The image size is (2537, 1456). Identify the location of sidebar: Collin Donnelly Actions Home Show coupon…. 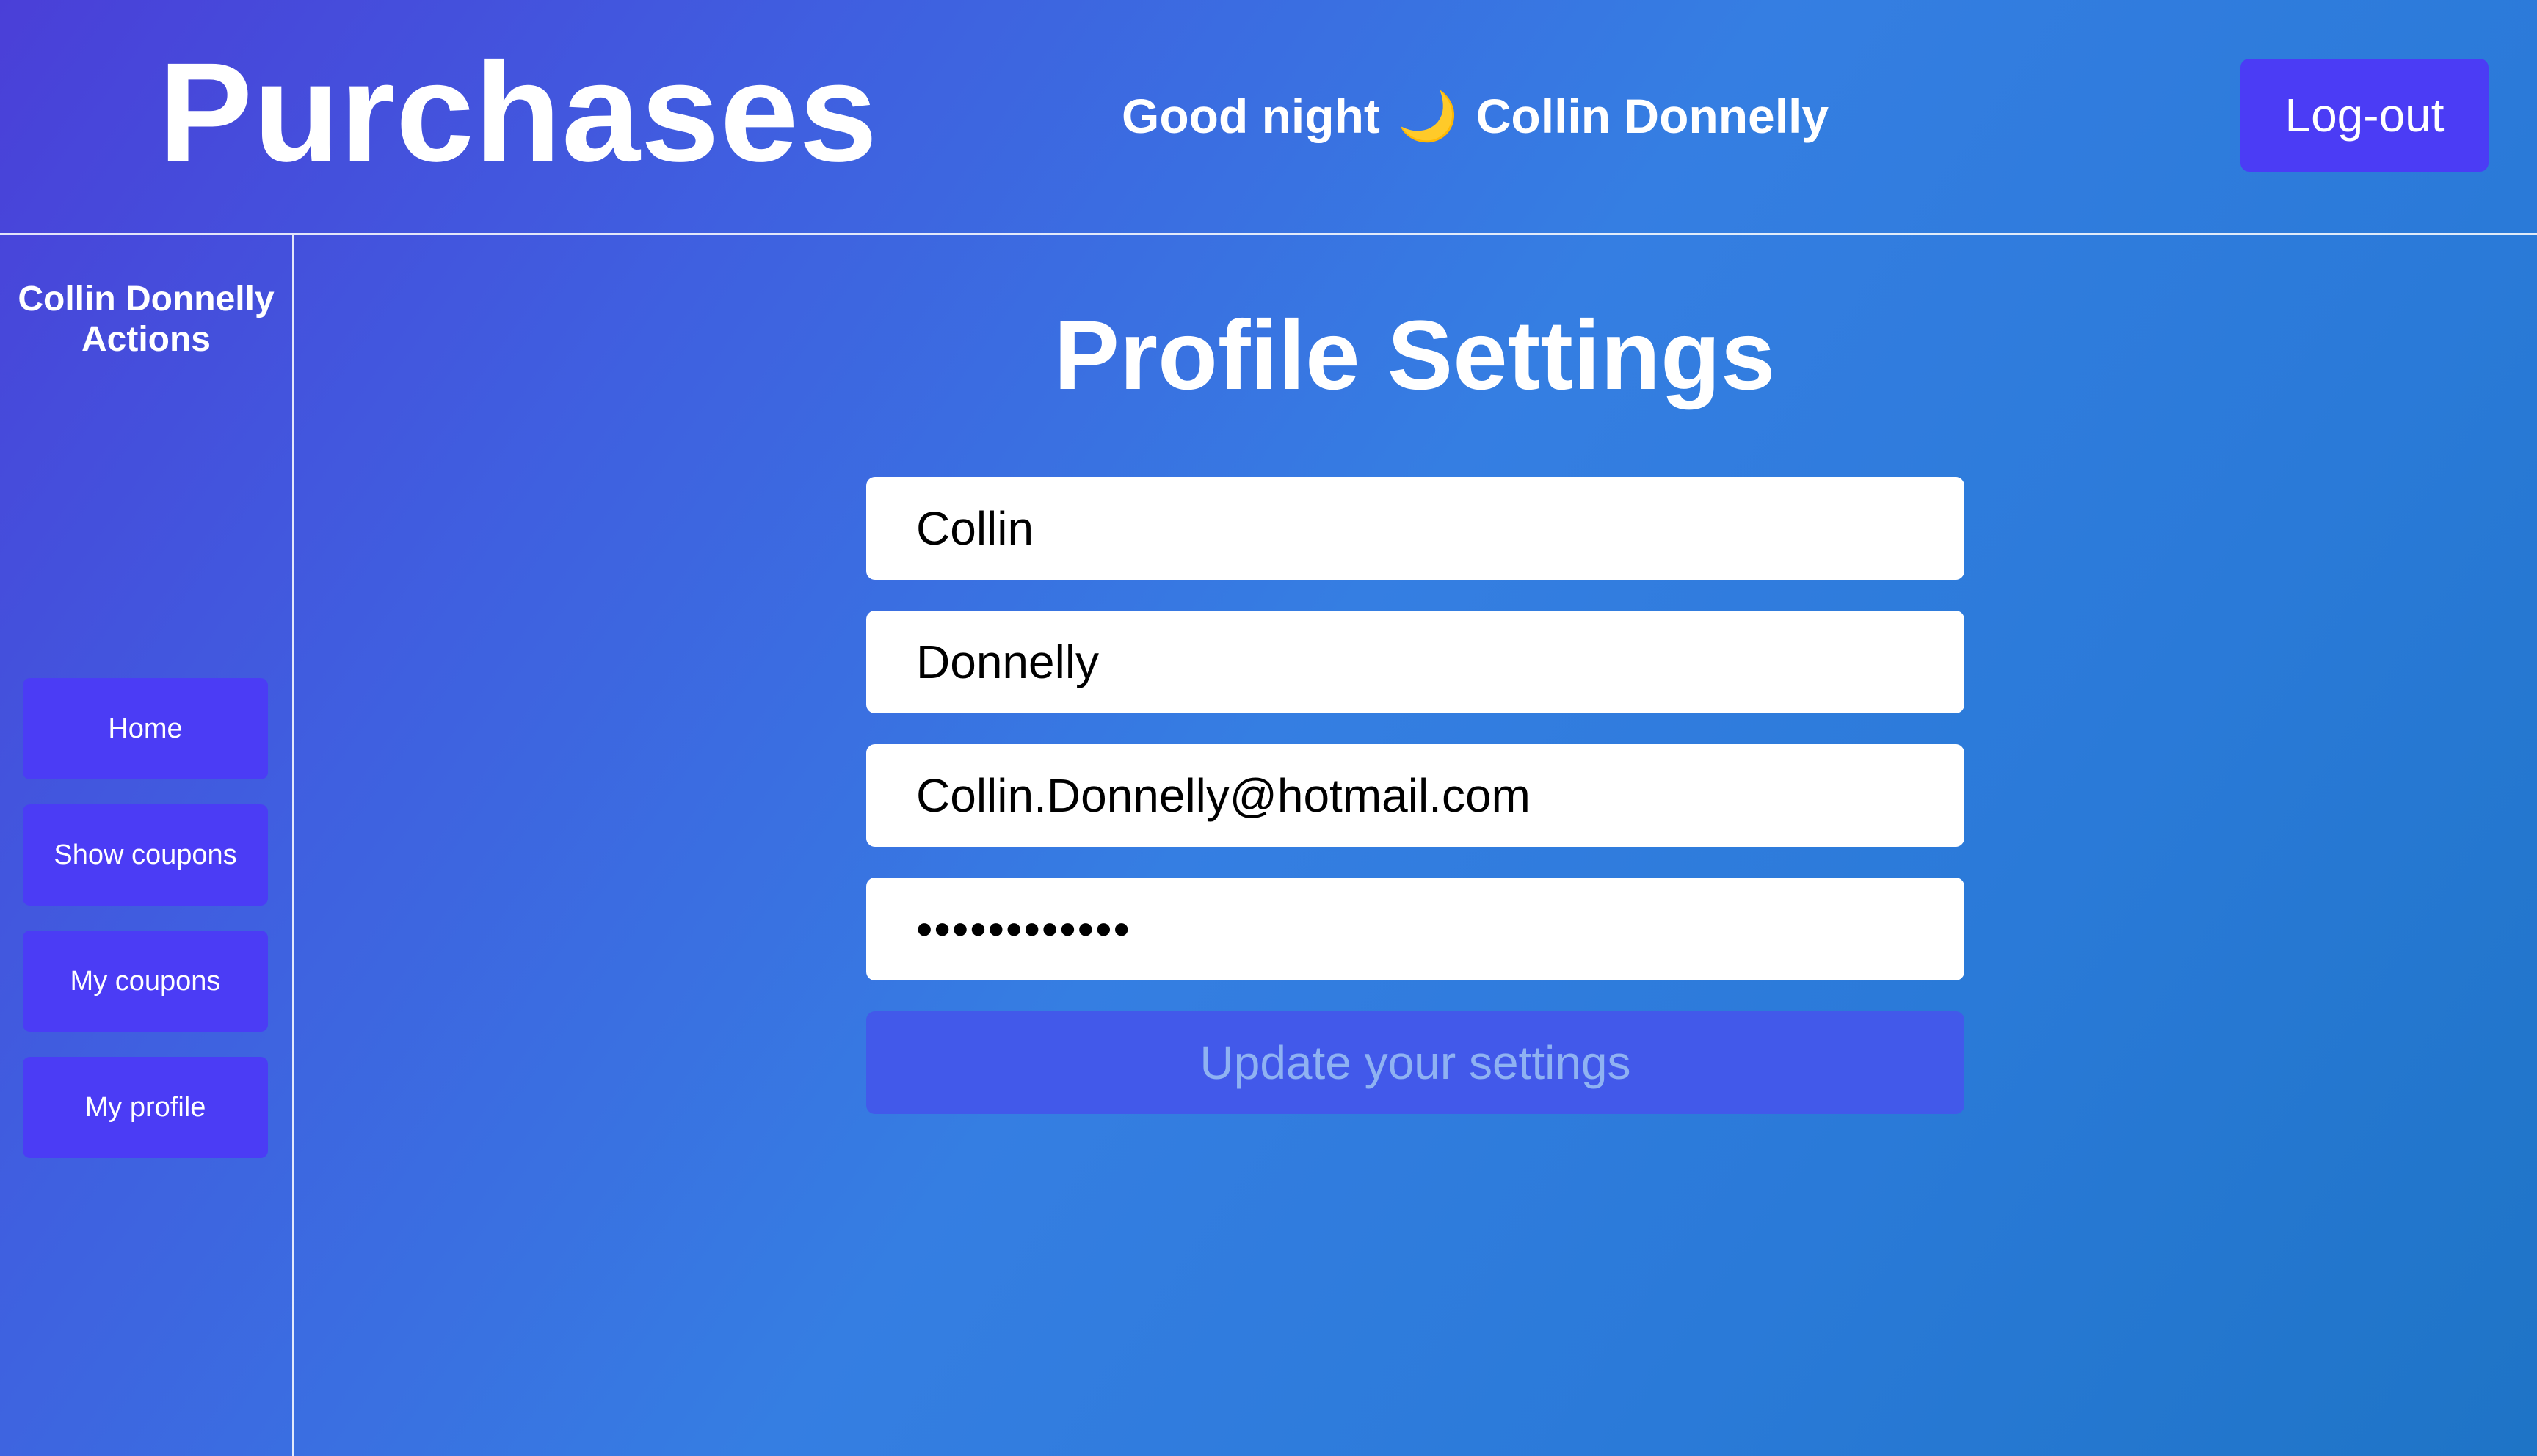
(147, 845).